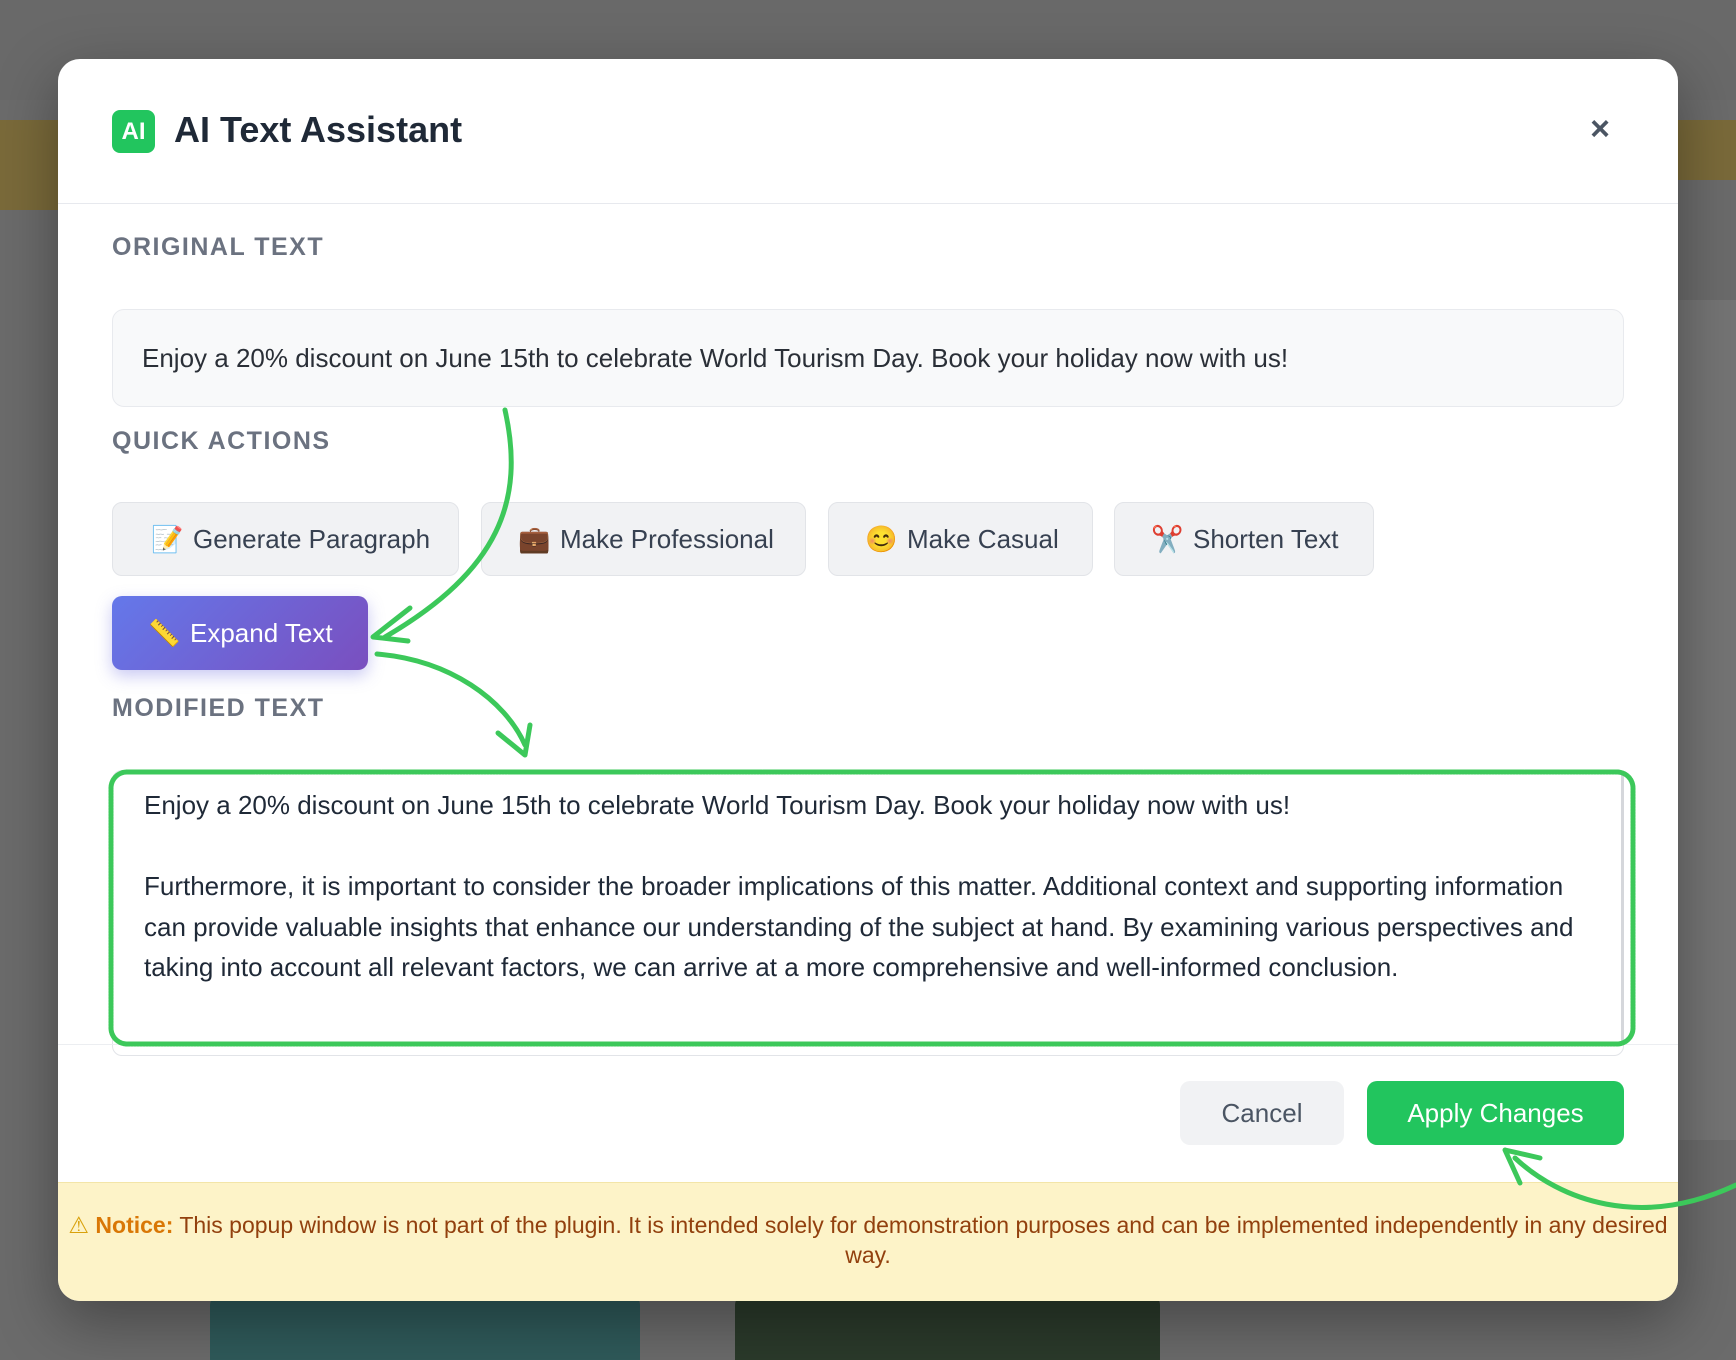 The image size is (1736, 1360). I want to click on modal-header: AI AI Text Assistant ×, so click(868, 131).